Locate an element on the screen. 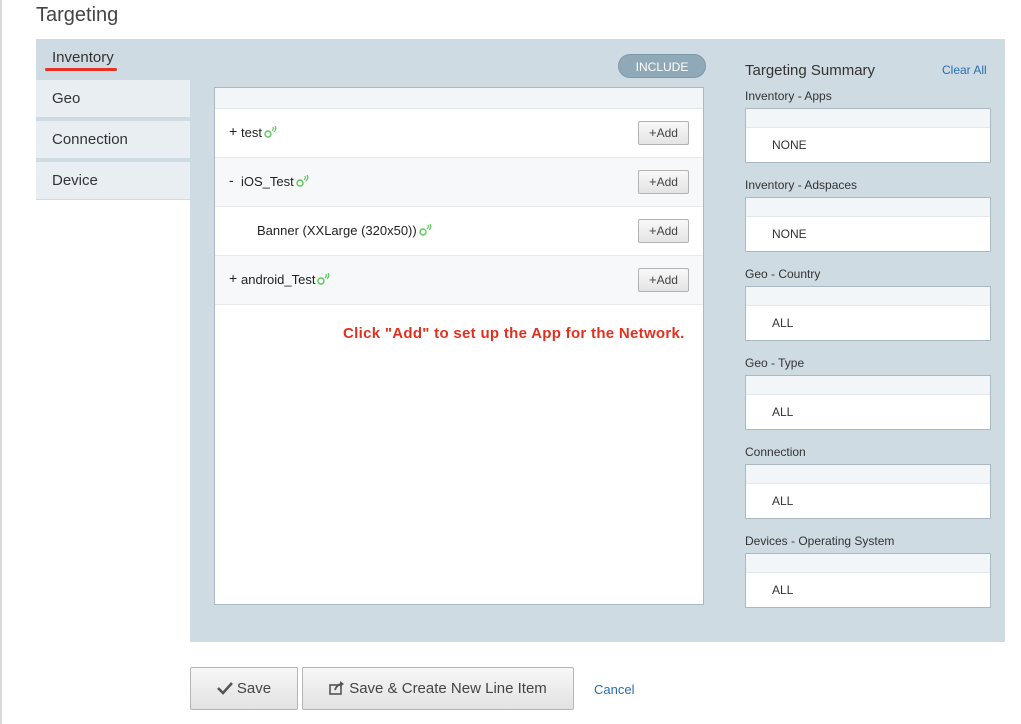 This screenshot has width=1021, height=724. summary-label: Inventory - Adspaces is located at coordinates (801, 185).